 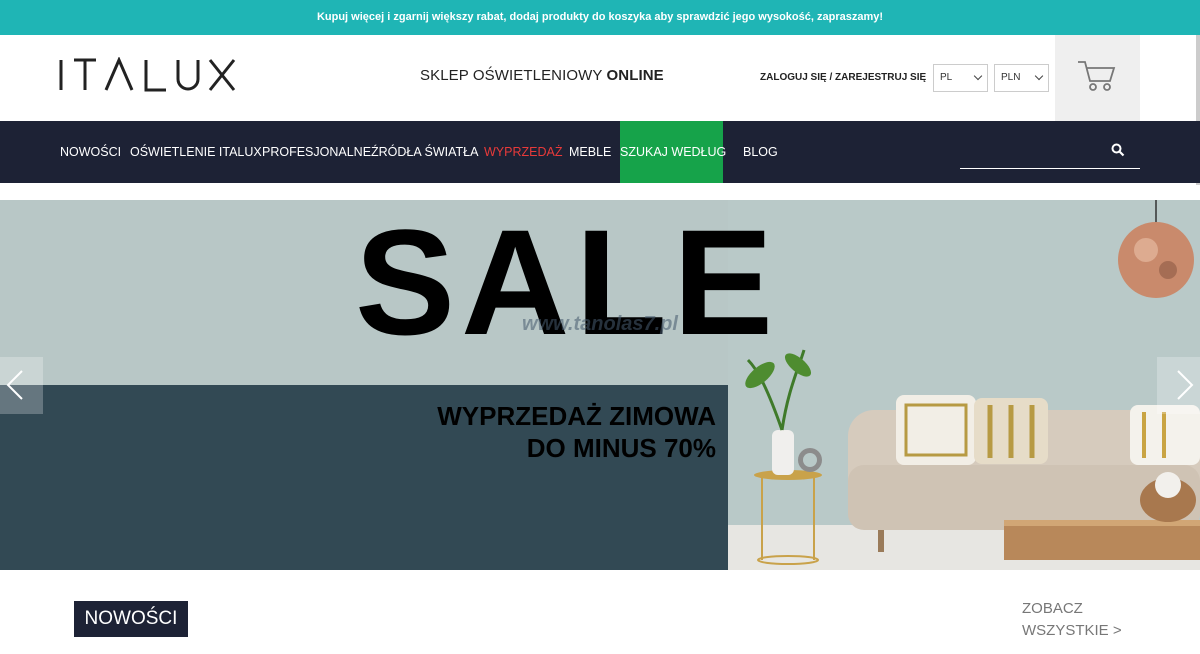 I want to click on auth-links: ZALOGUJ SIĘ / ZAREJESTRUJ SIĘ, so click(x=843, y=77).